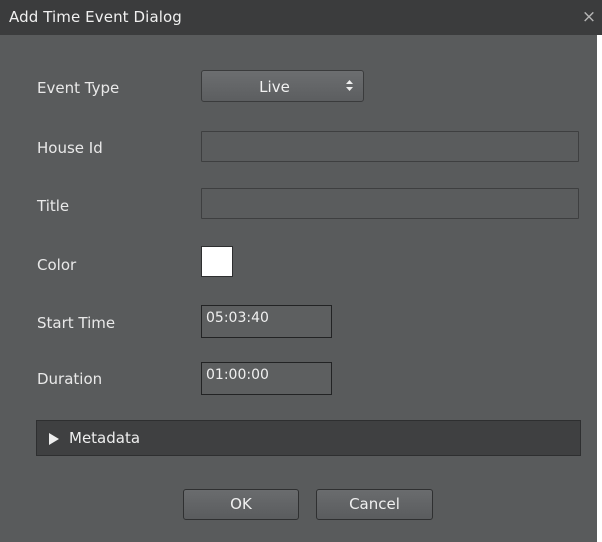 The image size is (602, 542). What do you see at coordinates (105, 438) in the screenshot?
I see `metadata-label: Metadata` at bounding box center [105, 438].